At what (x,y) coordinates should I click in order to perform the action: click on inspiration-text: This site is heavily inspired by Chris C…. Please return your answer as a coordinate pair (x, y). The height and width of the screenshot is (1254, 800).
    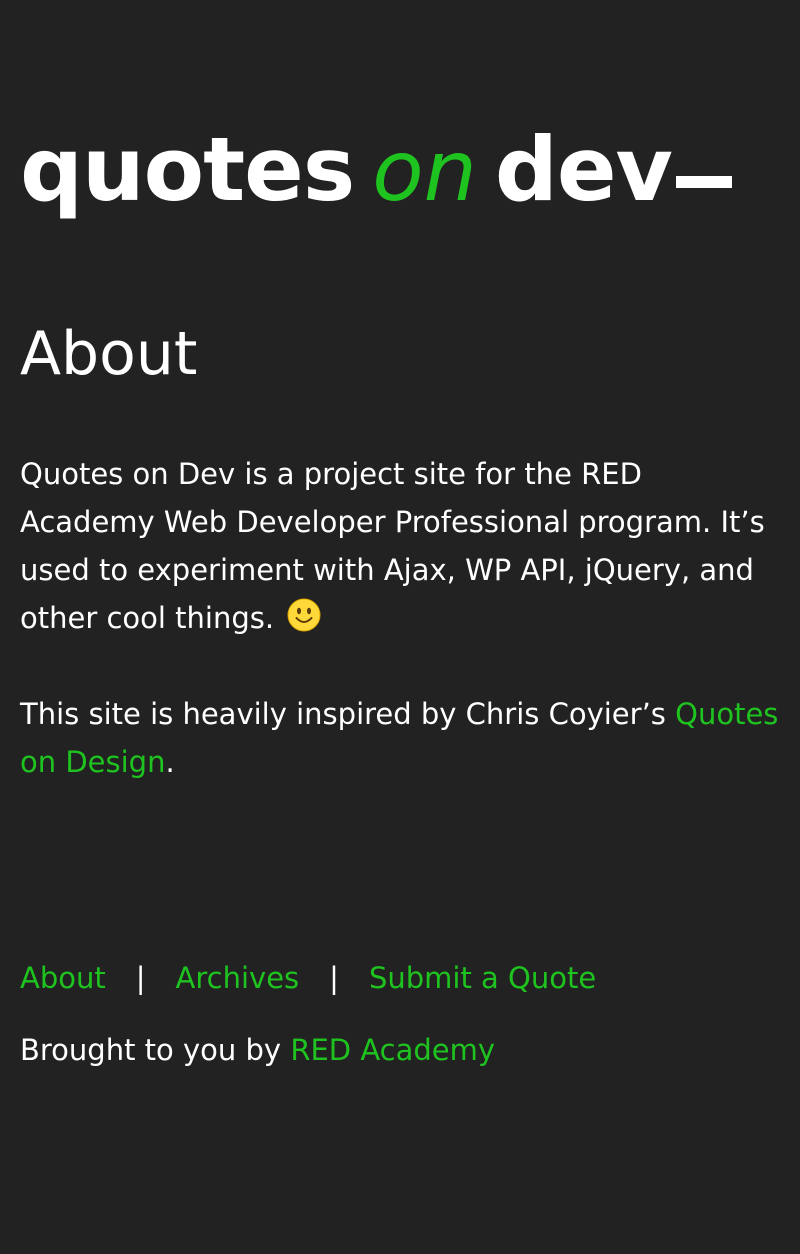
    Looking at the image, I should click on (348, 714).